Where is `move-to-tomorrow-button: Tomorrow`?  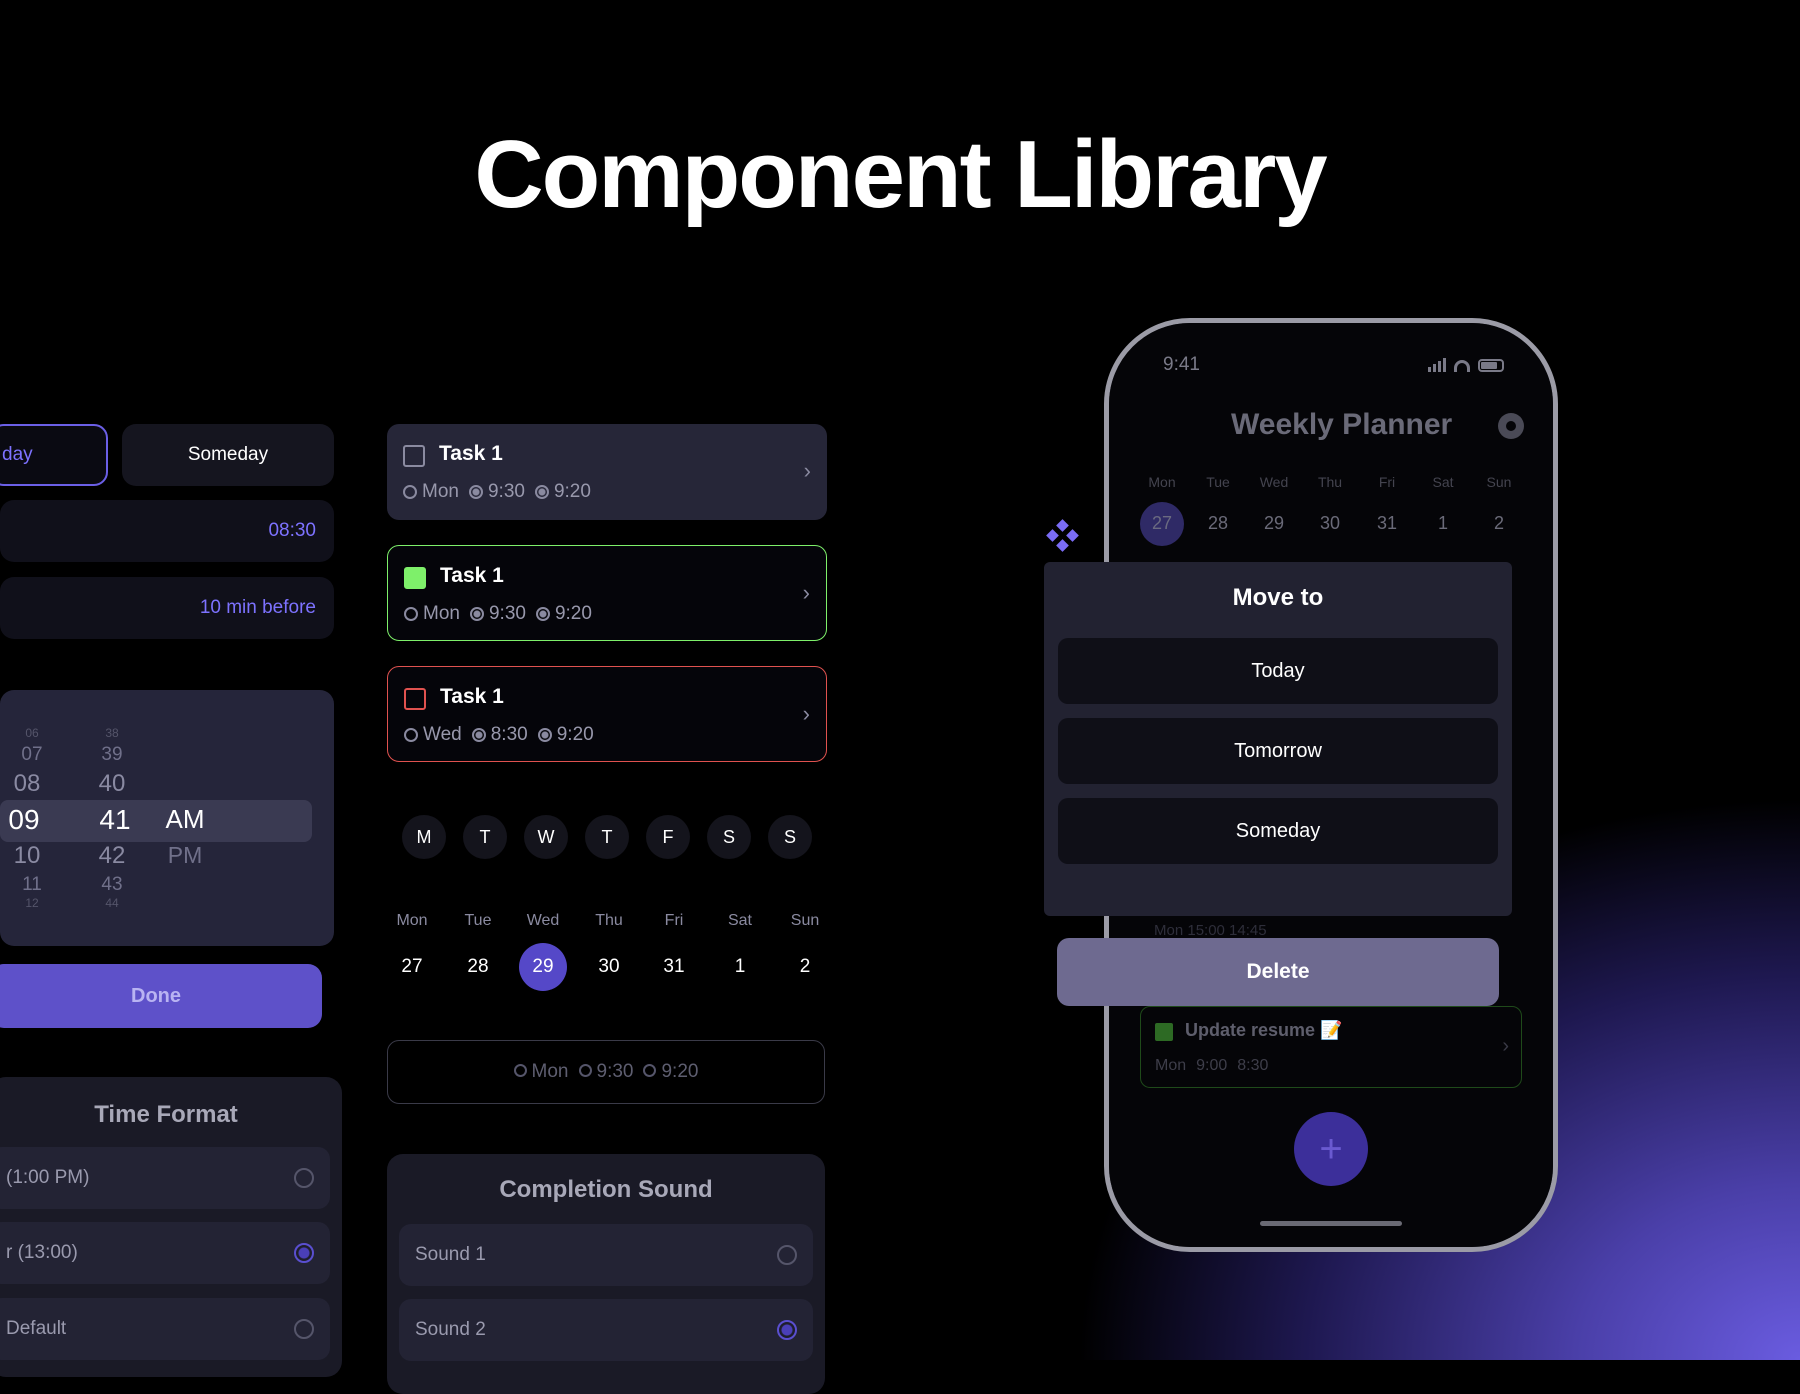 move-to-tomorrow-button: Tomorrow is located at coordinates (1278, 751).